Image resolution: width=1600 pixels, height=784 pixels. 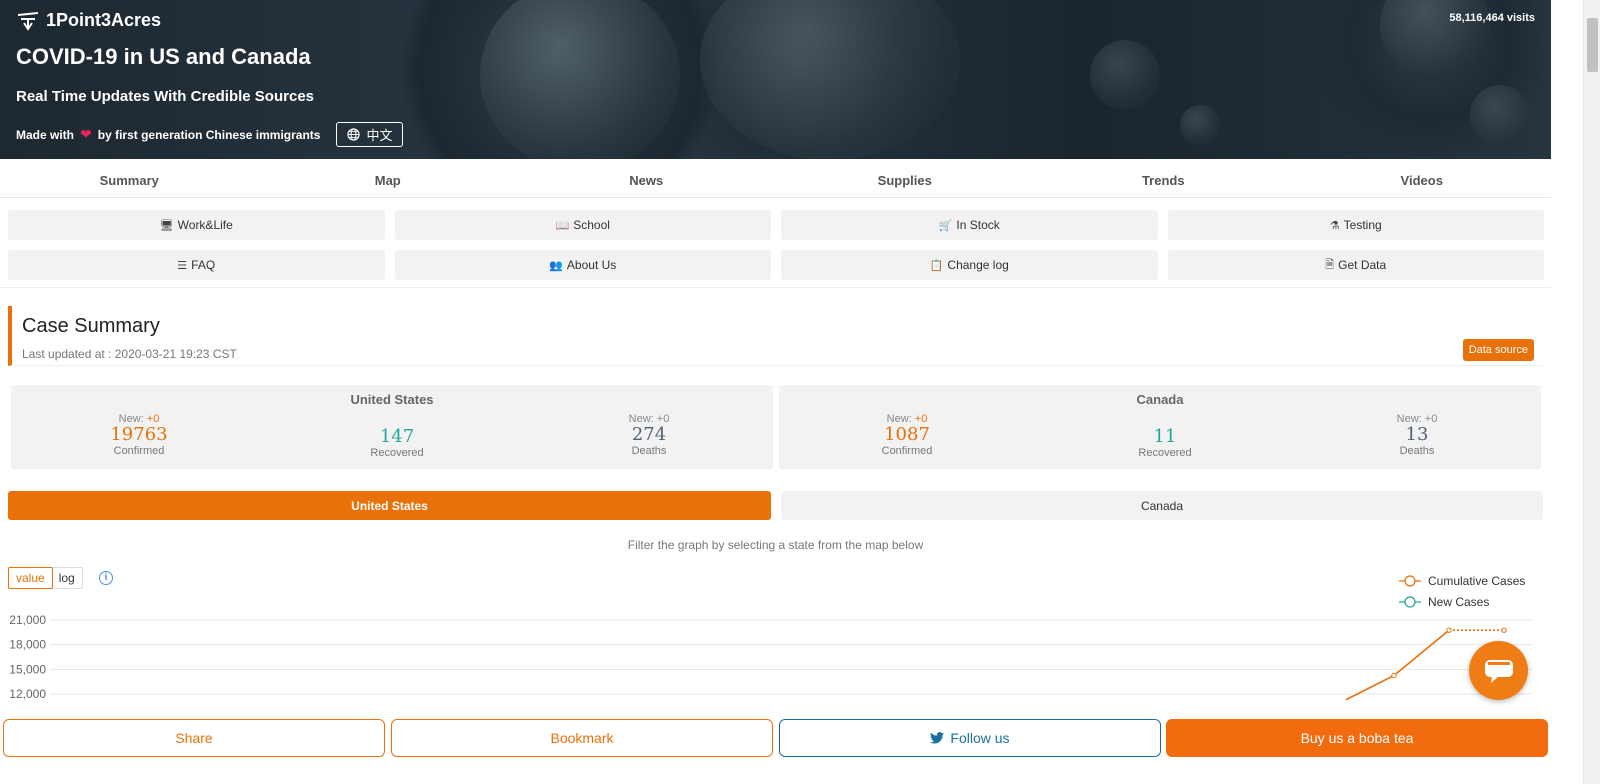 I want to click on language-button: 中文, so click(x=370, y=134).